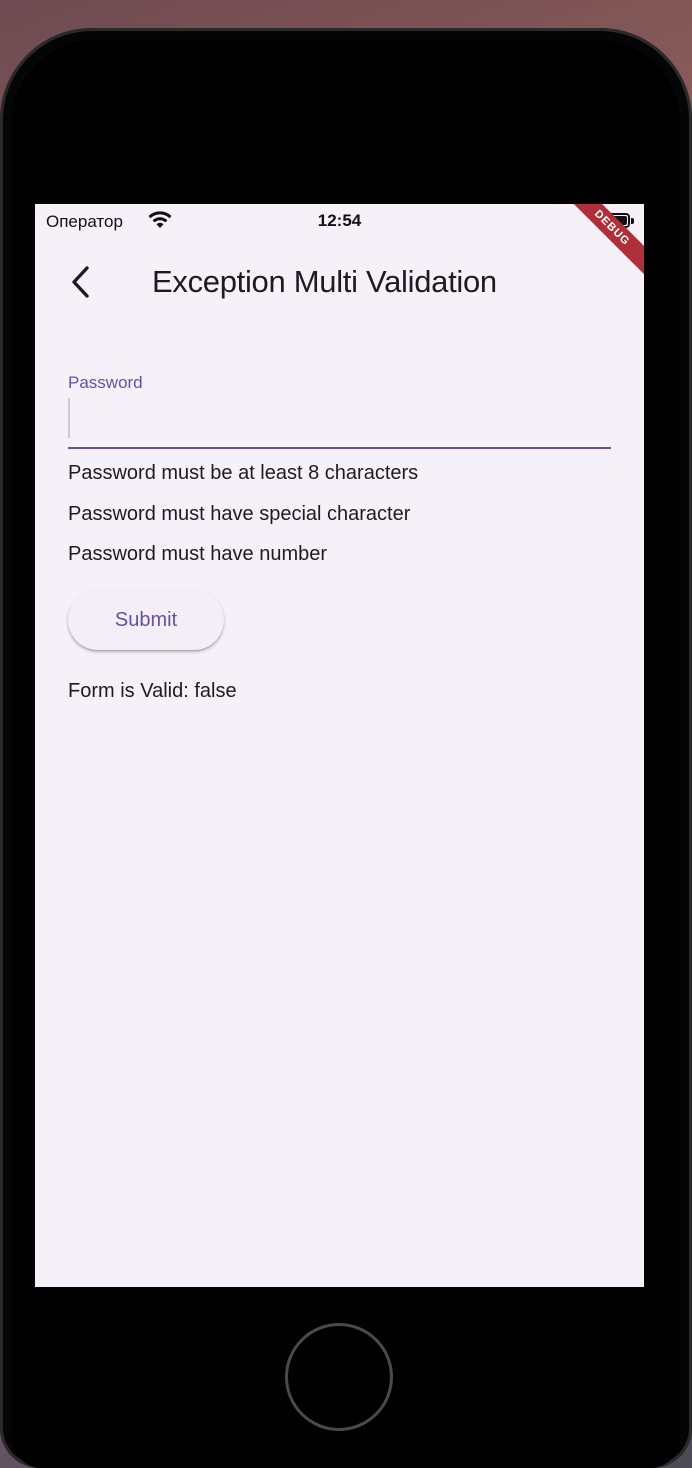 This screenshot has width=692, height=1468. I want to click on submit-button: Submit, so click(146, 620).